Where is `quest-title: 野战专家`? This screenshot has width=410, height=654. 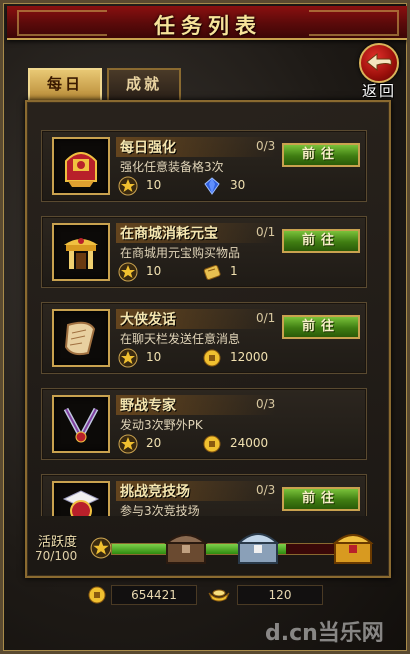 quest-title: 野战专家 is located at coordinates (148, 406).